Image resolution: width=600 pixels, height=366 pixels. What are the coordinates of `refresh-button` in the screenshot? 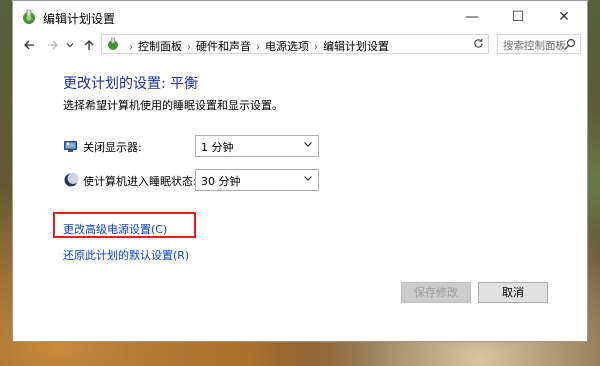 It's located at (478, 44).